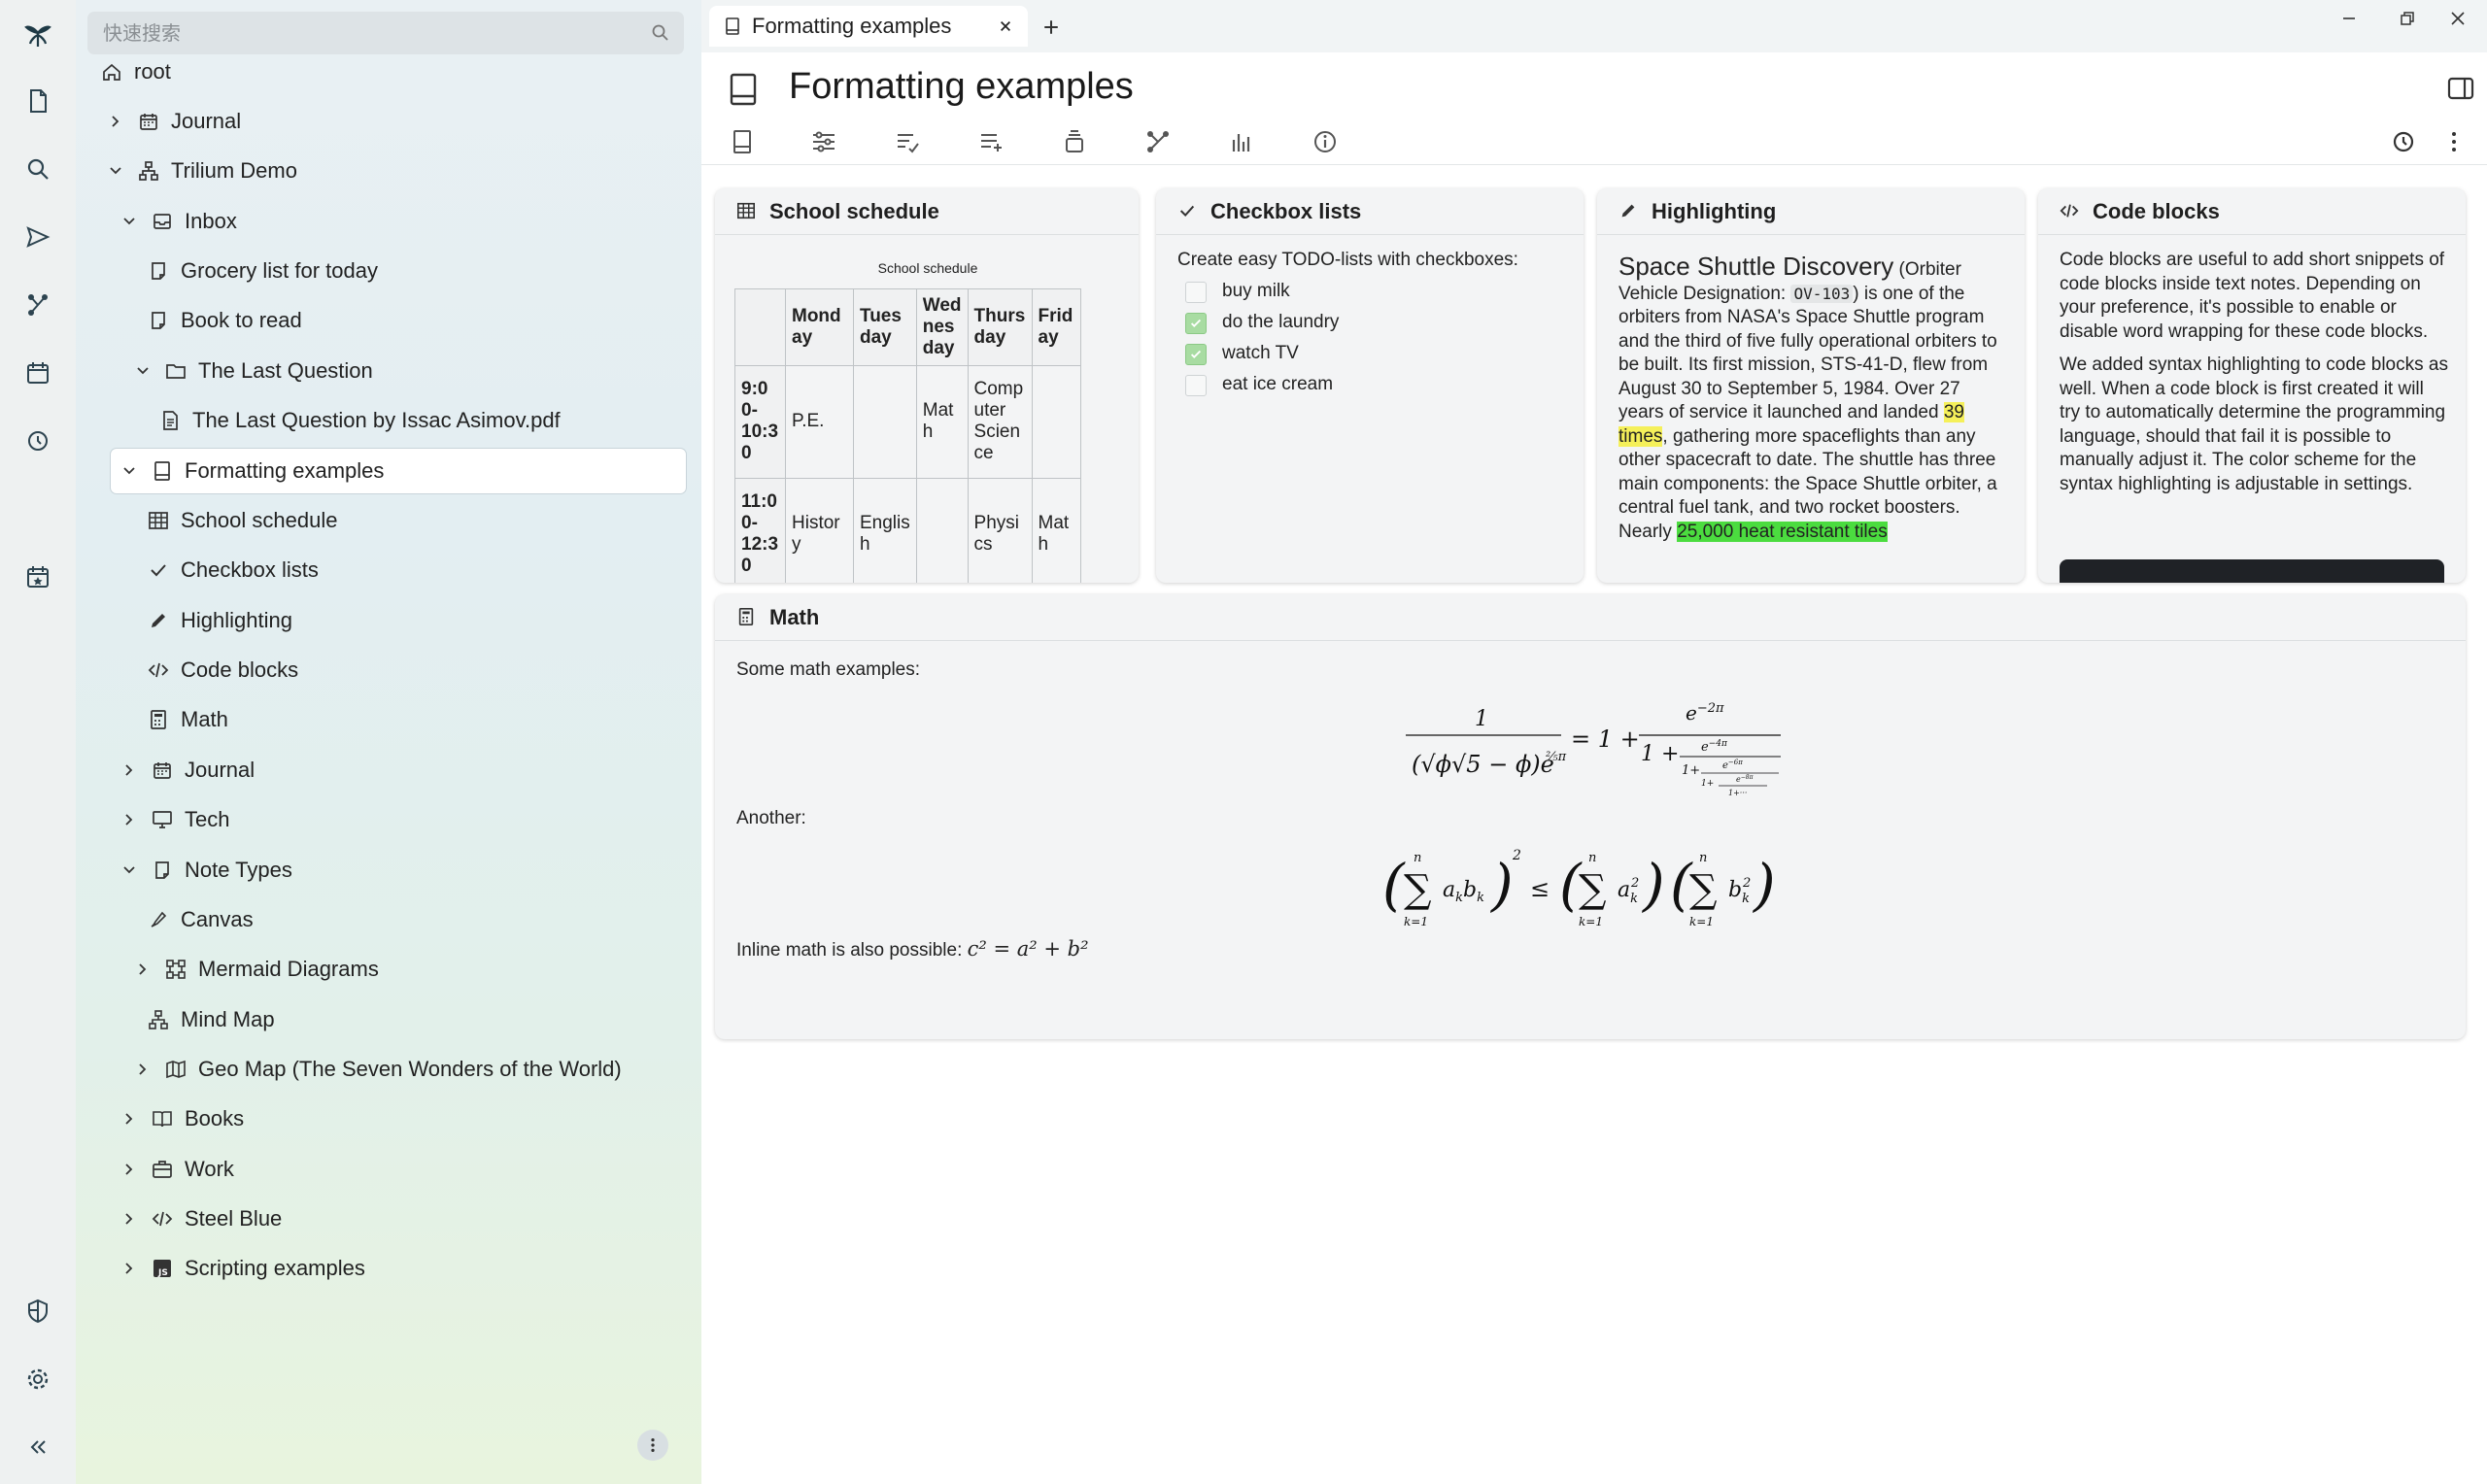 The width and height of the screenshot is (2487, 1484). Describe the element at coordinates (37, 576) in the screenshot. I see `today-icon` at that location.